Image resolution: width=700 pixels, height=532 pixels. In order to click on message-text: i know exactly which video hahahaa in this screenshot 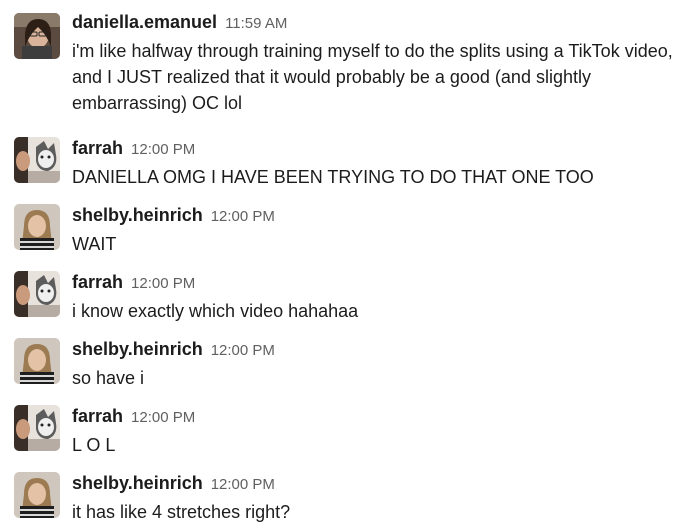, I will do `click(215, 311)`.